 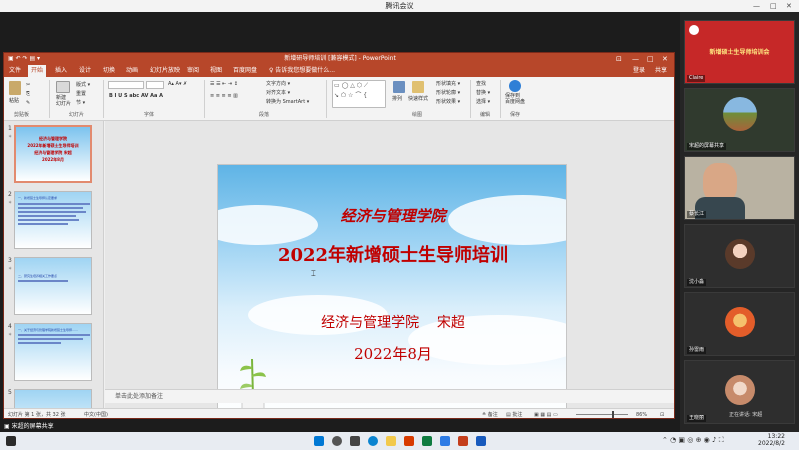 What do you see at coordinates (481, 441) in the screenshot?
I see `word-taskbar-icon` at bounding box center [481, 441].